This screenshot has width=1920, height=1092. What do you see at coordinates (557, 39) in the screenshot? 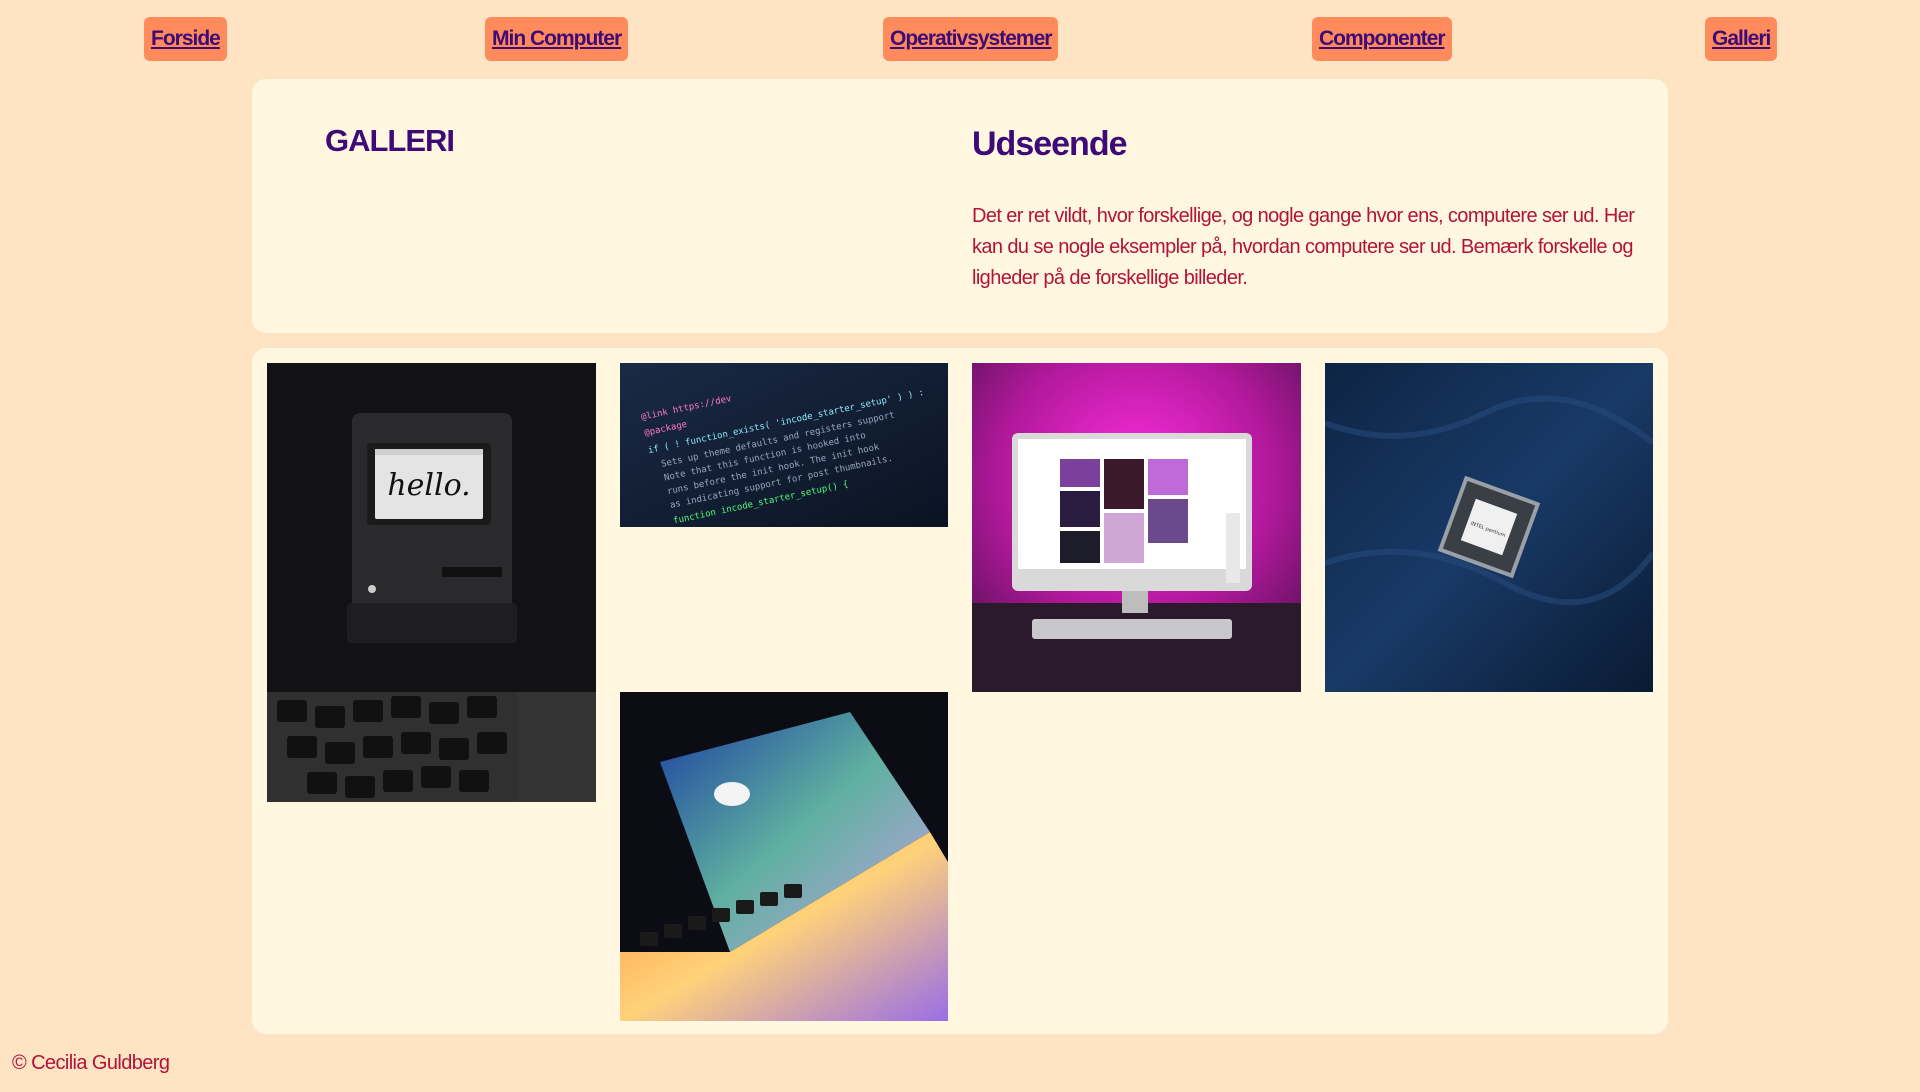
I see `nav-link-min-computer: Min Computer` at bounding box center [557, 39].